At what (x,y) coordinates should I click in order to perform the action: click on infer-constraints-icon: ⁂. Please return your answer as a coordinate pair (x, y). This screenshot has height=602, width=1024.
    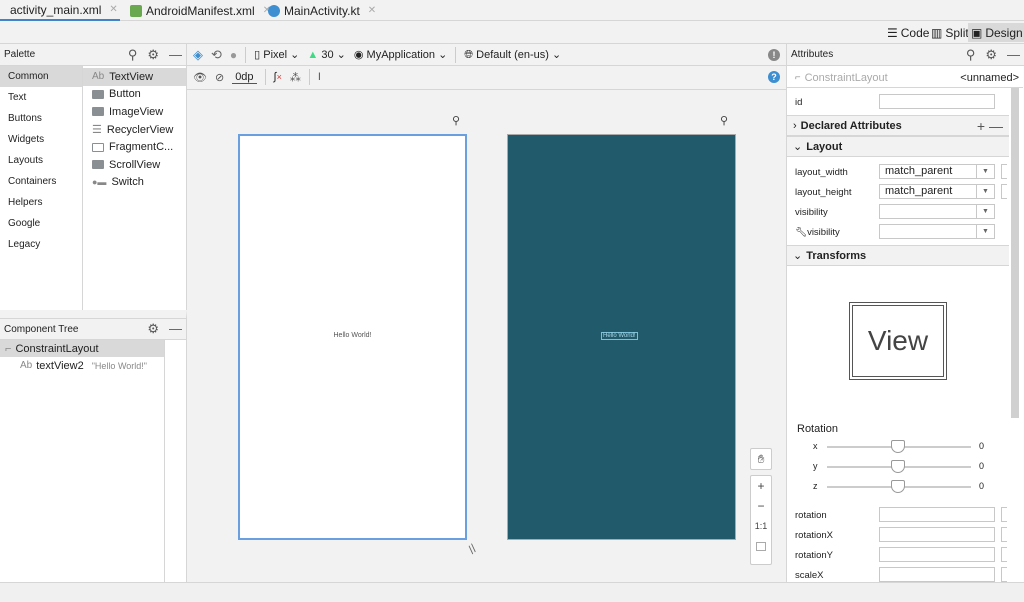
    Looking at the image, I should click on (295, 77).